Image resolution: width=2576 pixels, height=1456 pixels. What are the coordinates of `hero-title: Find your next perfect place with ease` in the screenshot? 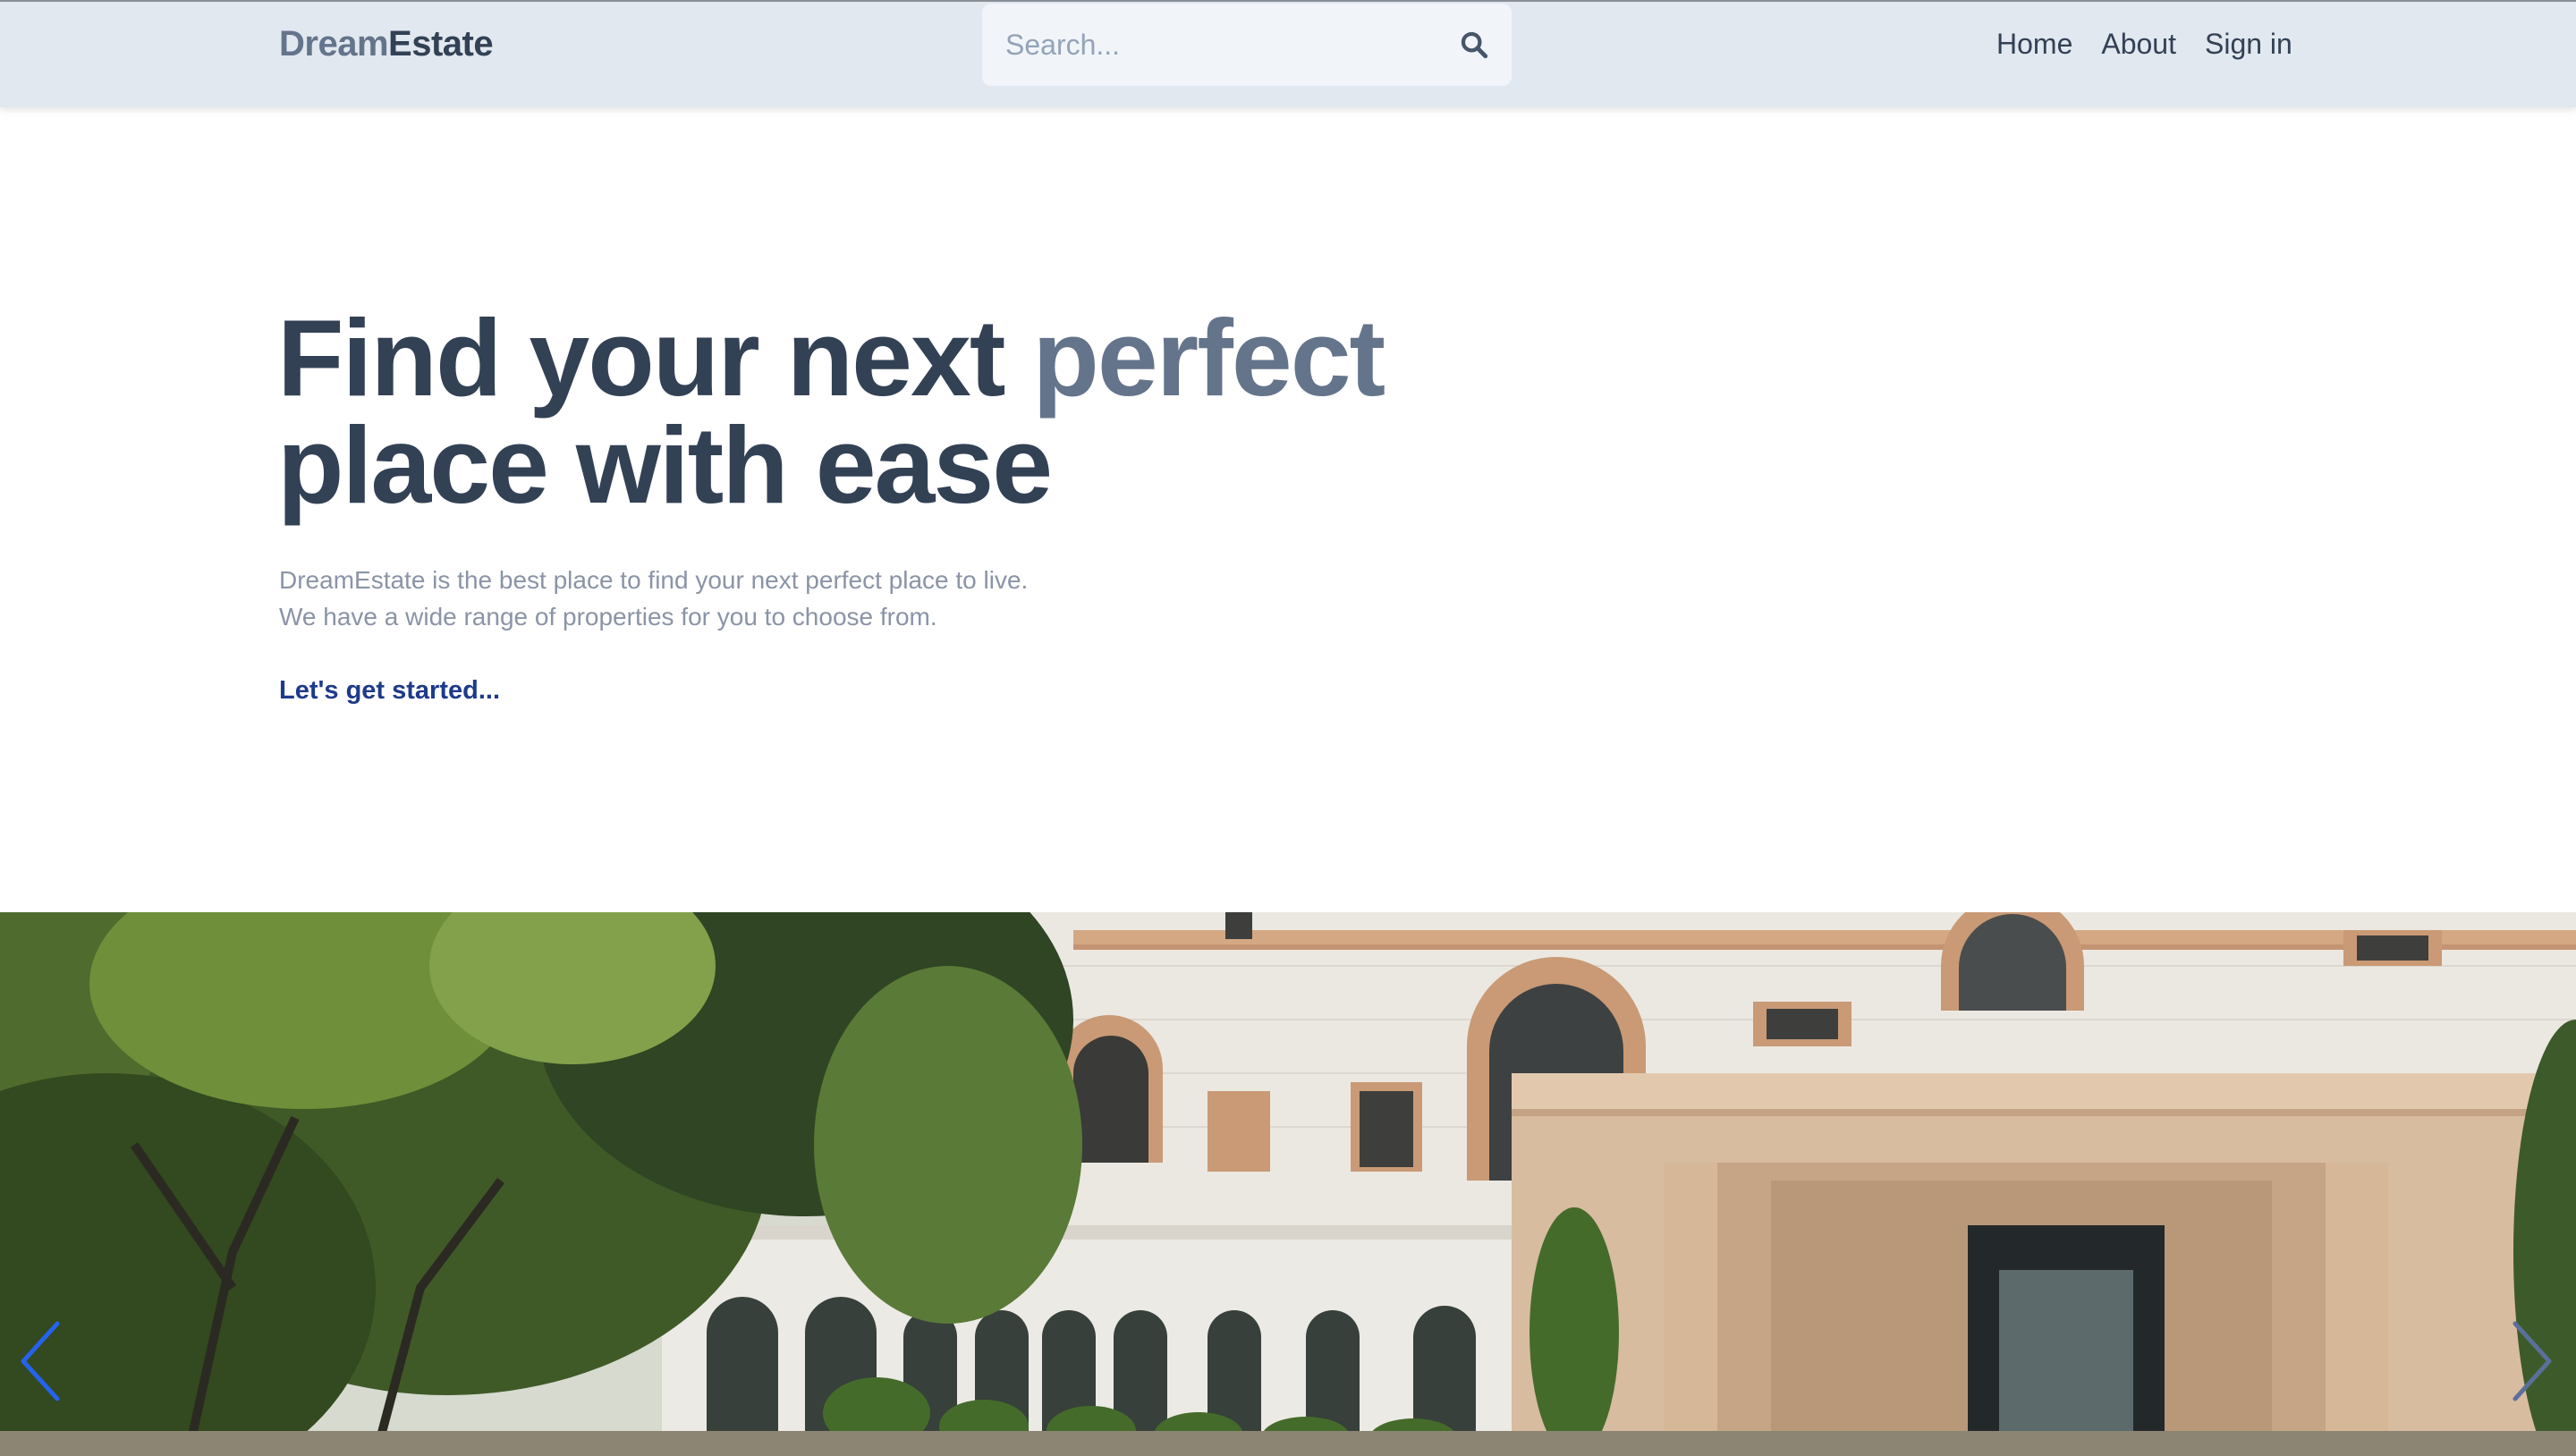 It's located at (903, 411).